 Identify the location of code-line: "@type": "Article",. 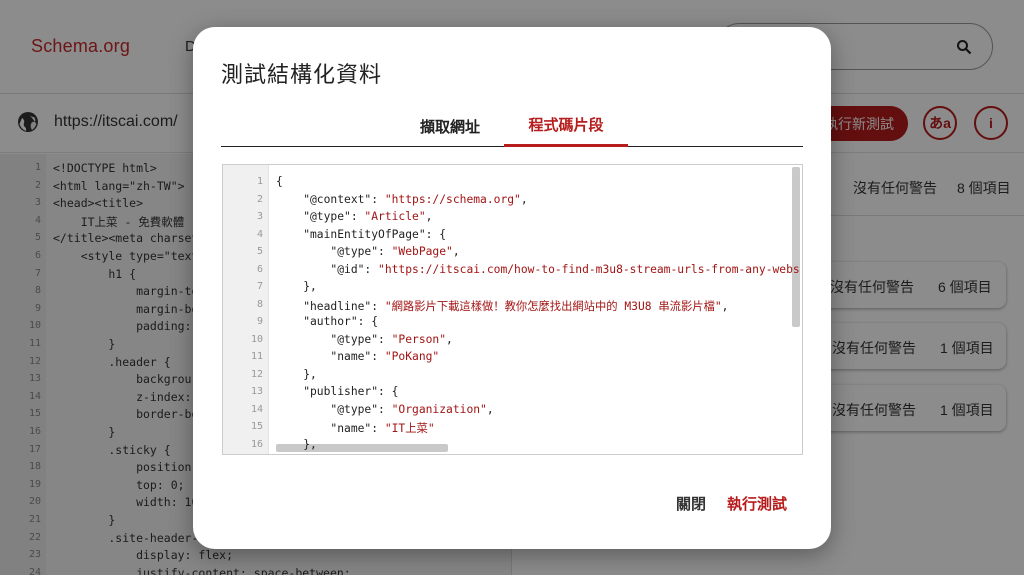
(354, 216).